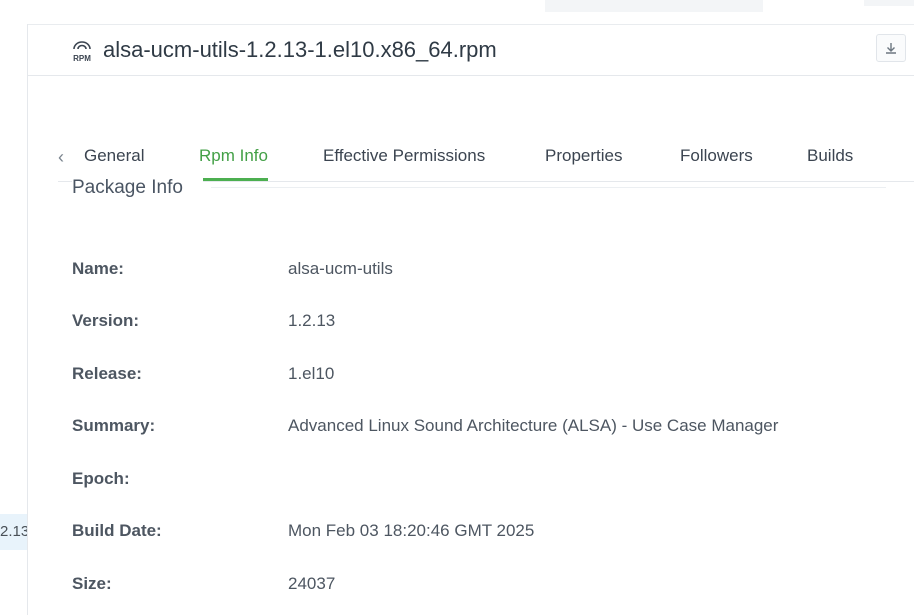 Image resolution: width=914 pixels, height=615 pixels. I want to click on info-row-build-date: Build Date: Mon Feb 03 18:20:46 GMT 2025, so click(482, 531).